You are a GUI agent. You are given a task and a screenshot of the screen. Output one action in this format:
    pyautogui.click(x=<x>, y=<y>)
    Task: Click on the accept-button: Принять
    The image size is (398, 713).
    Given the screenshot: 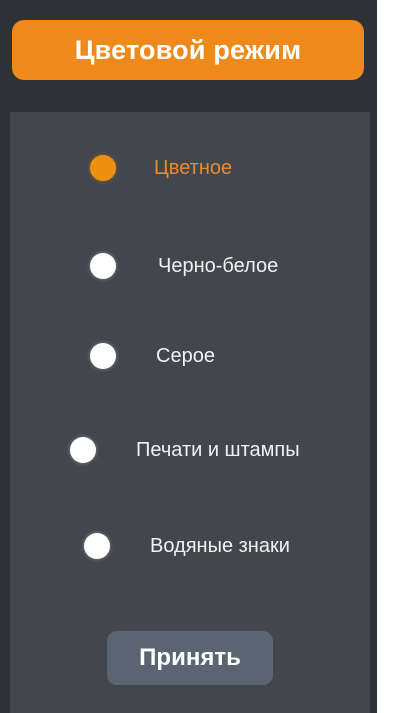 What is the action you would take?
    pyautogui.click(x=190, y=658)
    